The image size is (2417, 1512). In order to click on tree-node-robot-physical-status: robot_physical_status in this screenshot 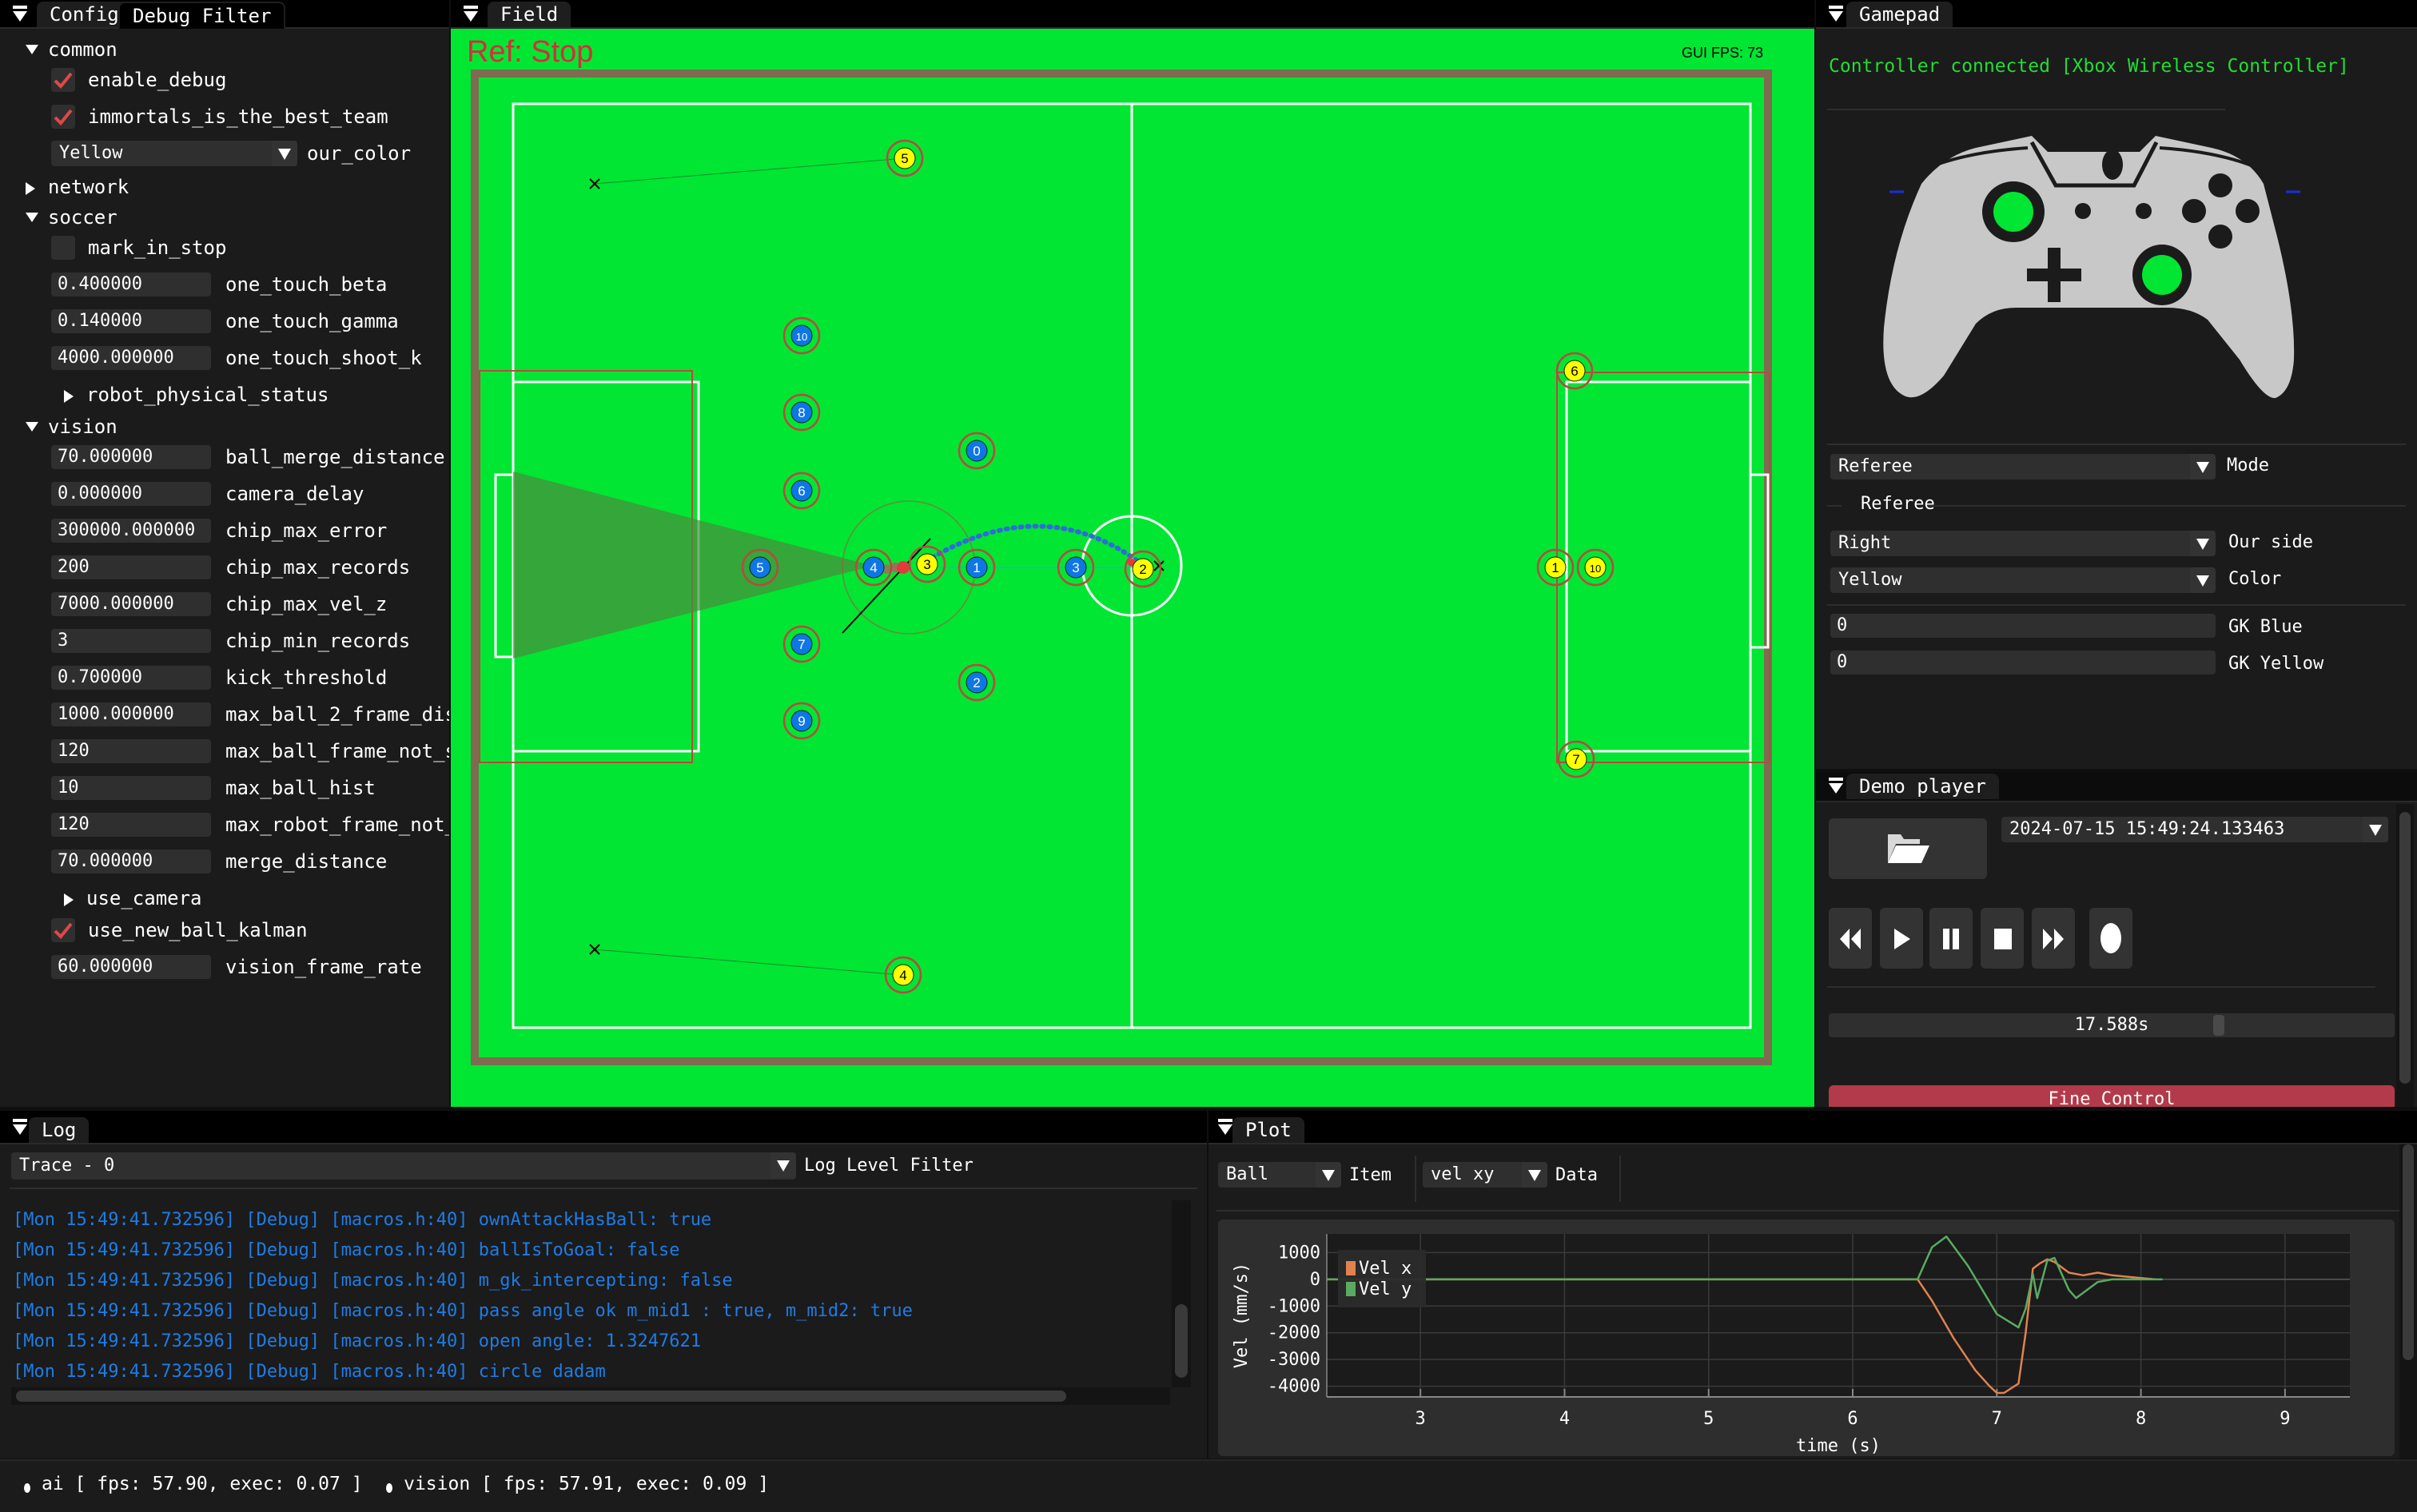, I will do `click(224, 394)`.